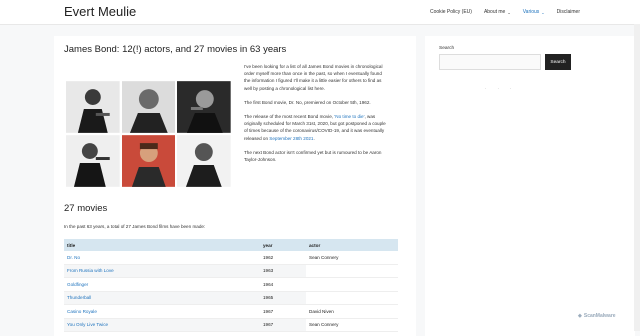  I want to click on movie-title-link: You Only Live Twice, so click(87, 324).